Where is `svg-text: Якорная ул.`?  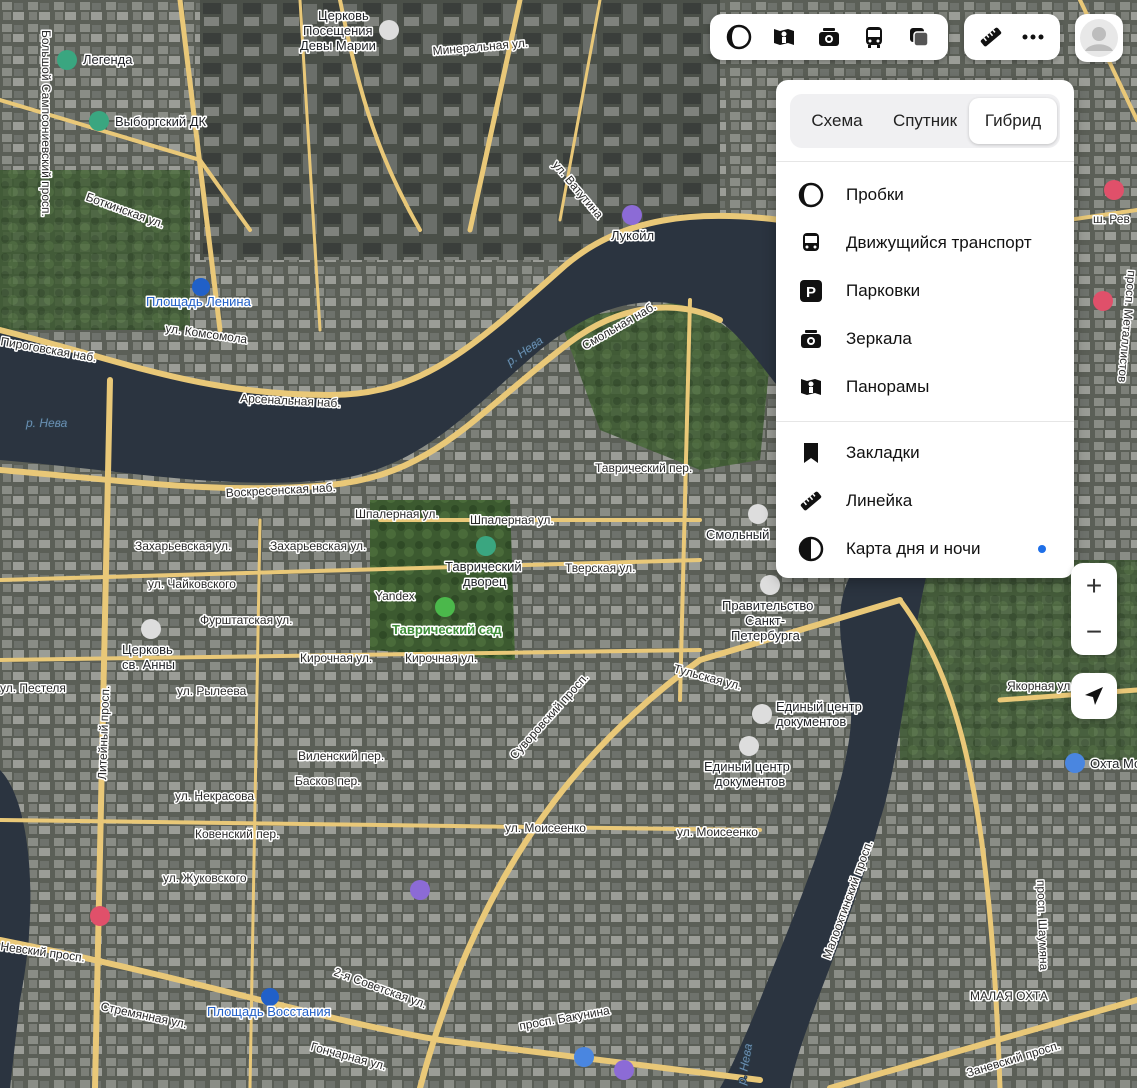
svg-text: Якорная ул. is located at coordinates (1040, 686).